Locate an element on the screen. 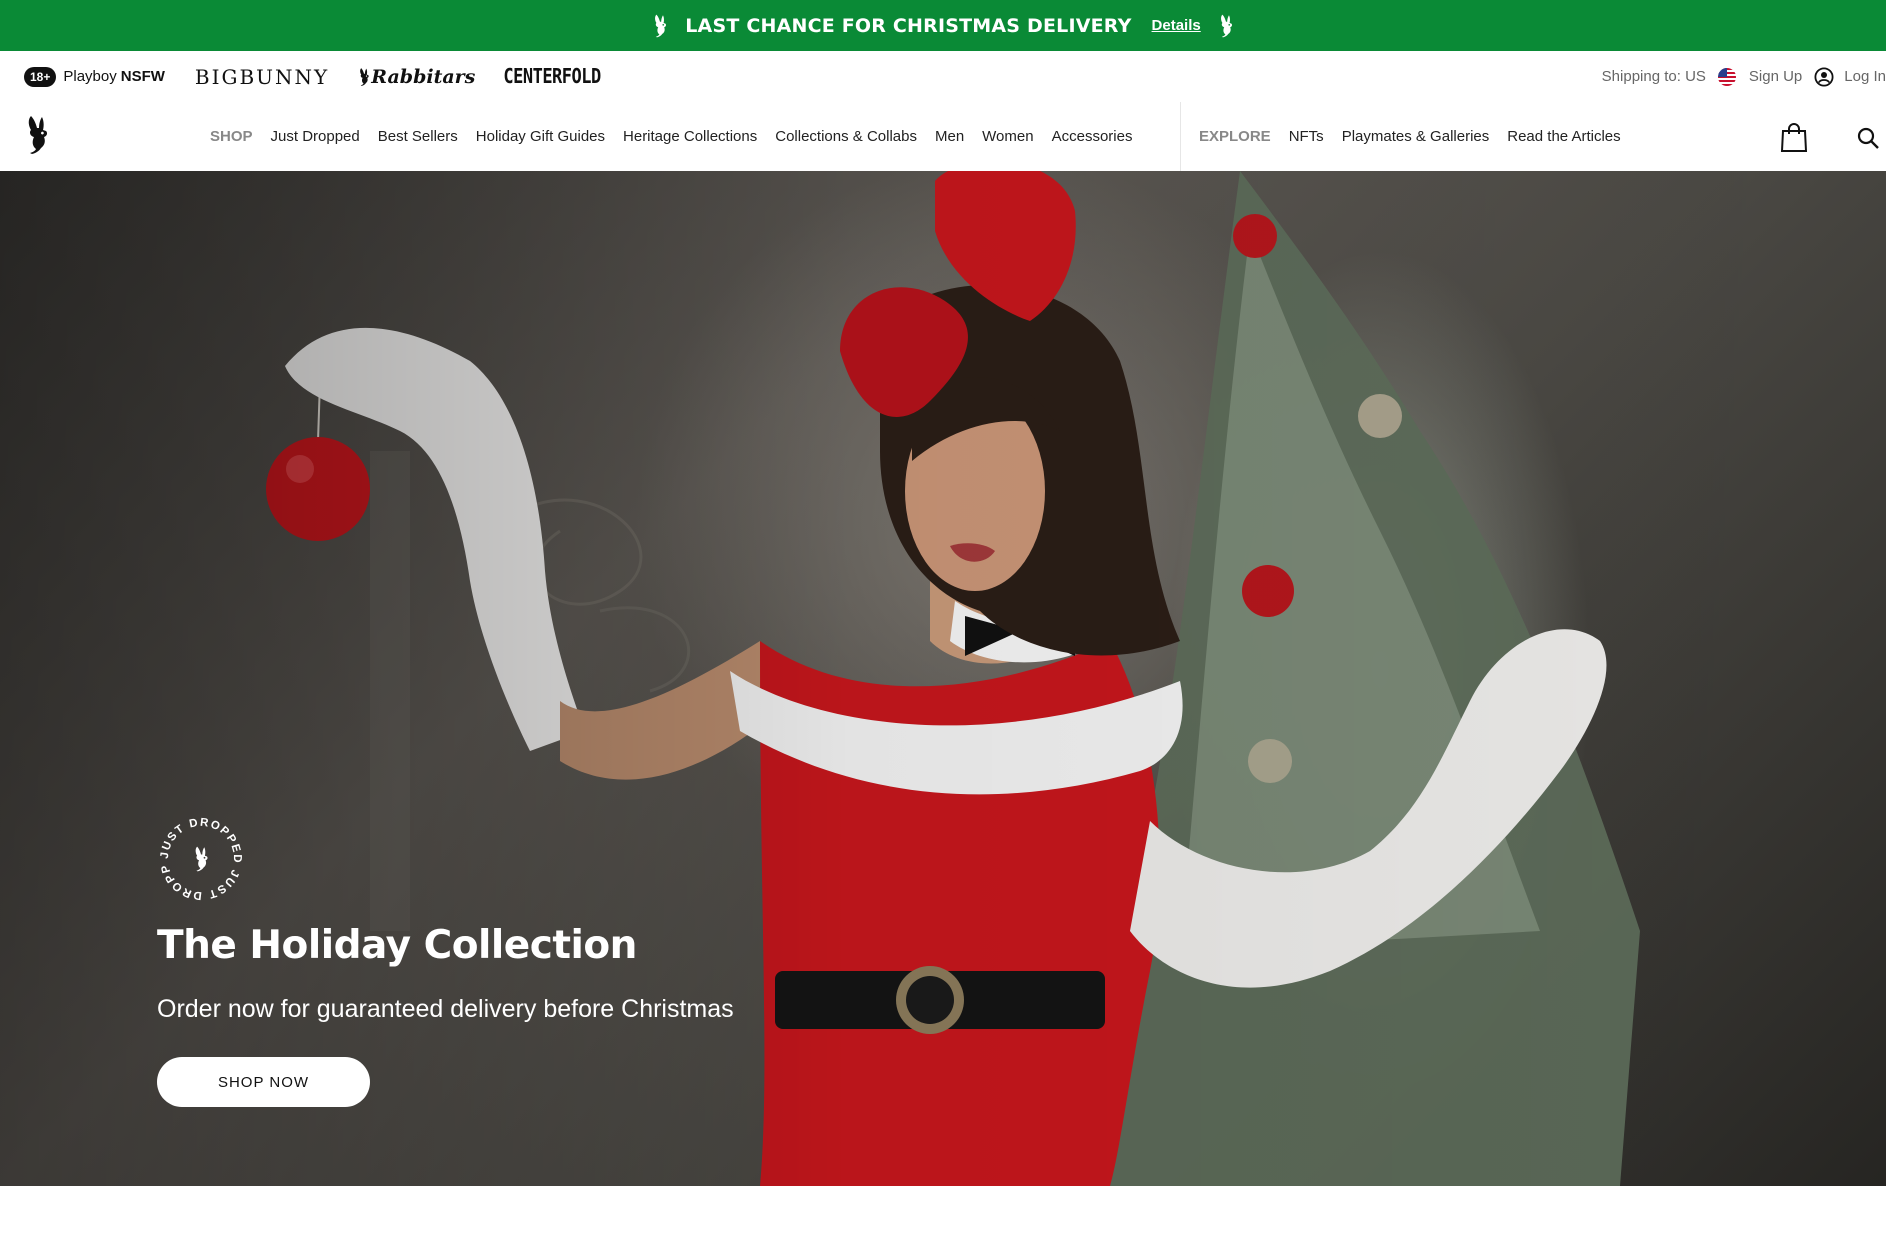 The height and width of the screenshot is (1243, 1886). us-flag-icon is located at coordinates (1726, 76).